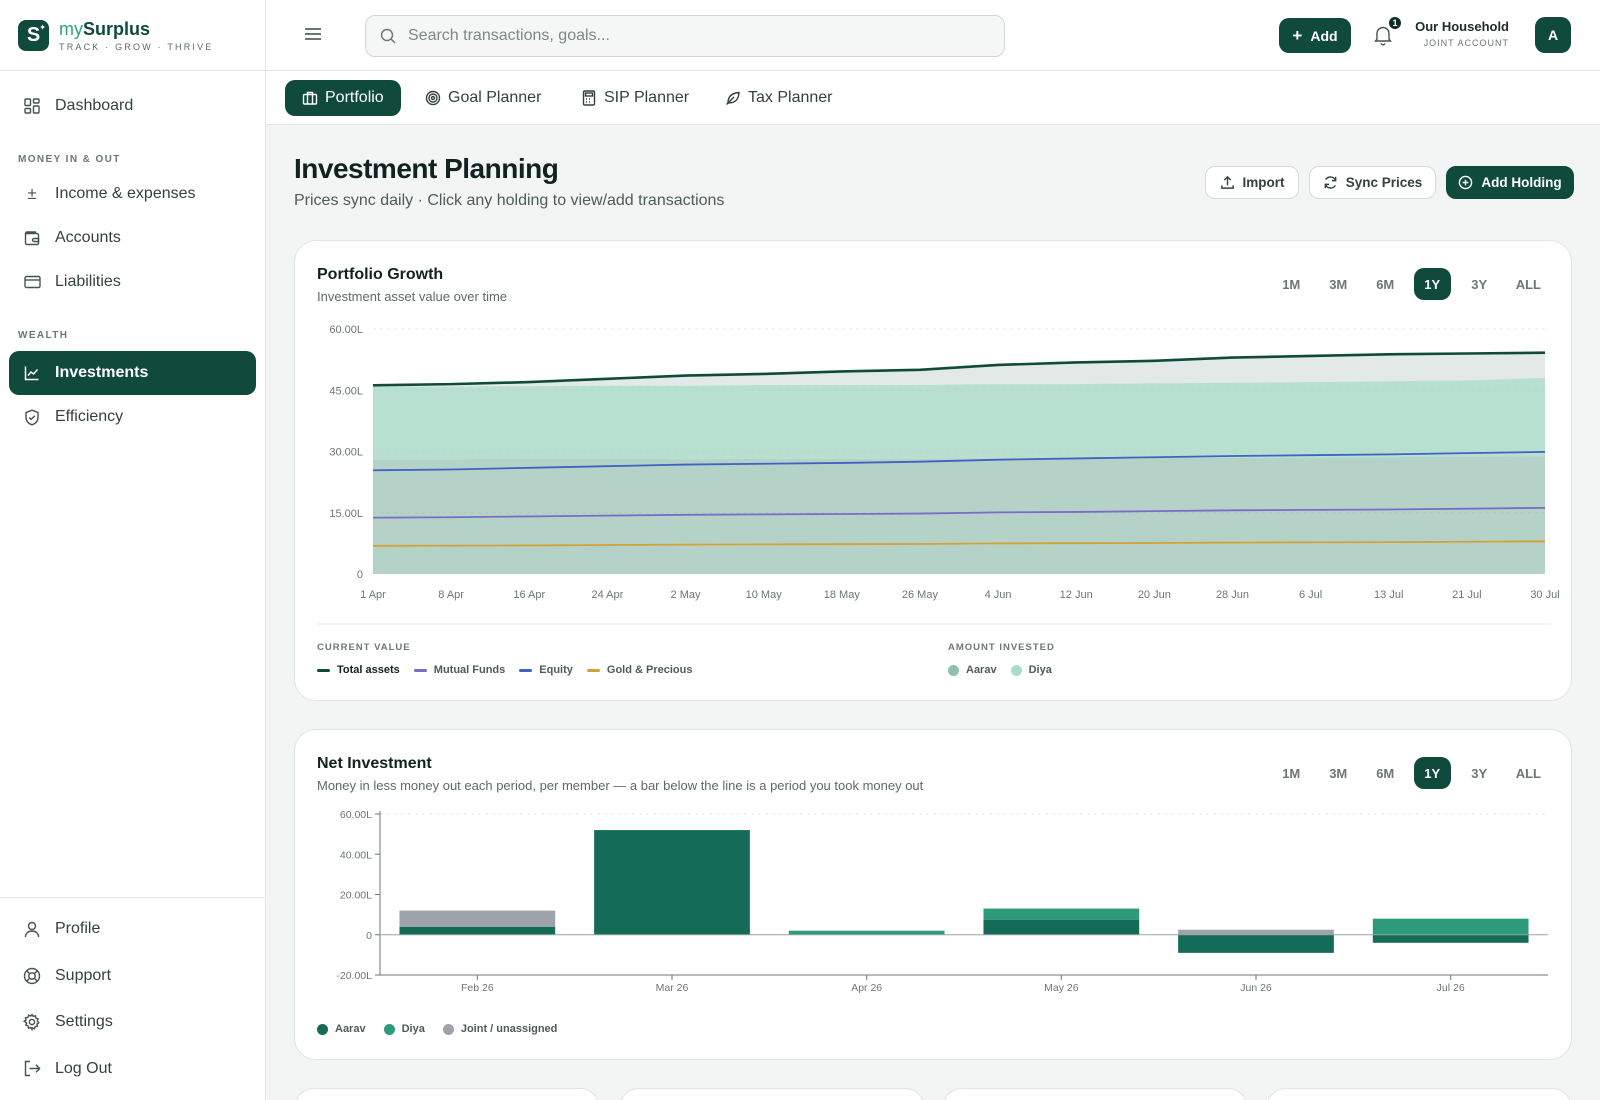 This screenshot has height=1100, width=1600. I want to click on lifebuoy-icon, so click(32, 976).